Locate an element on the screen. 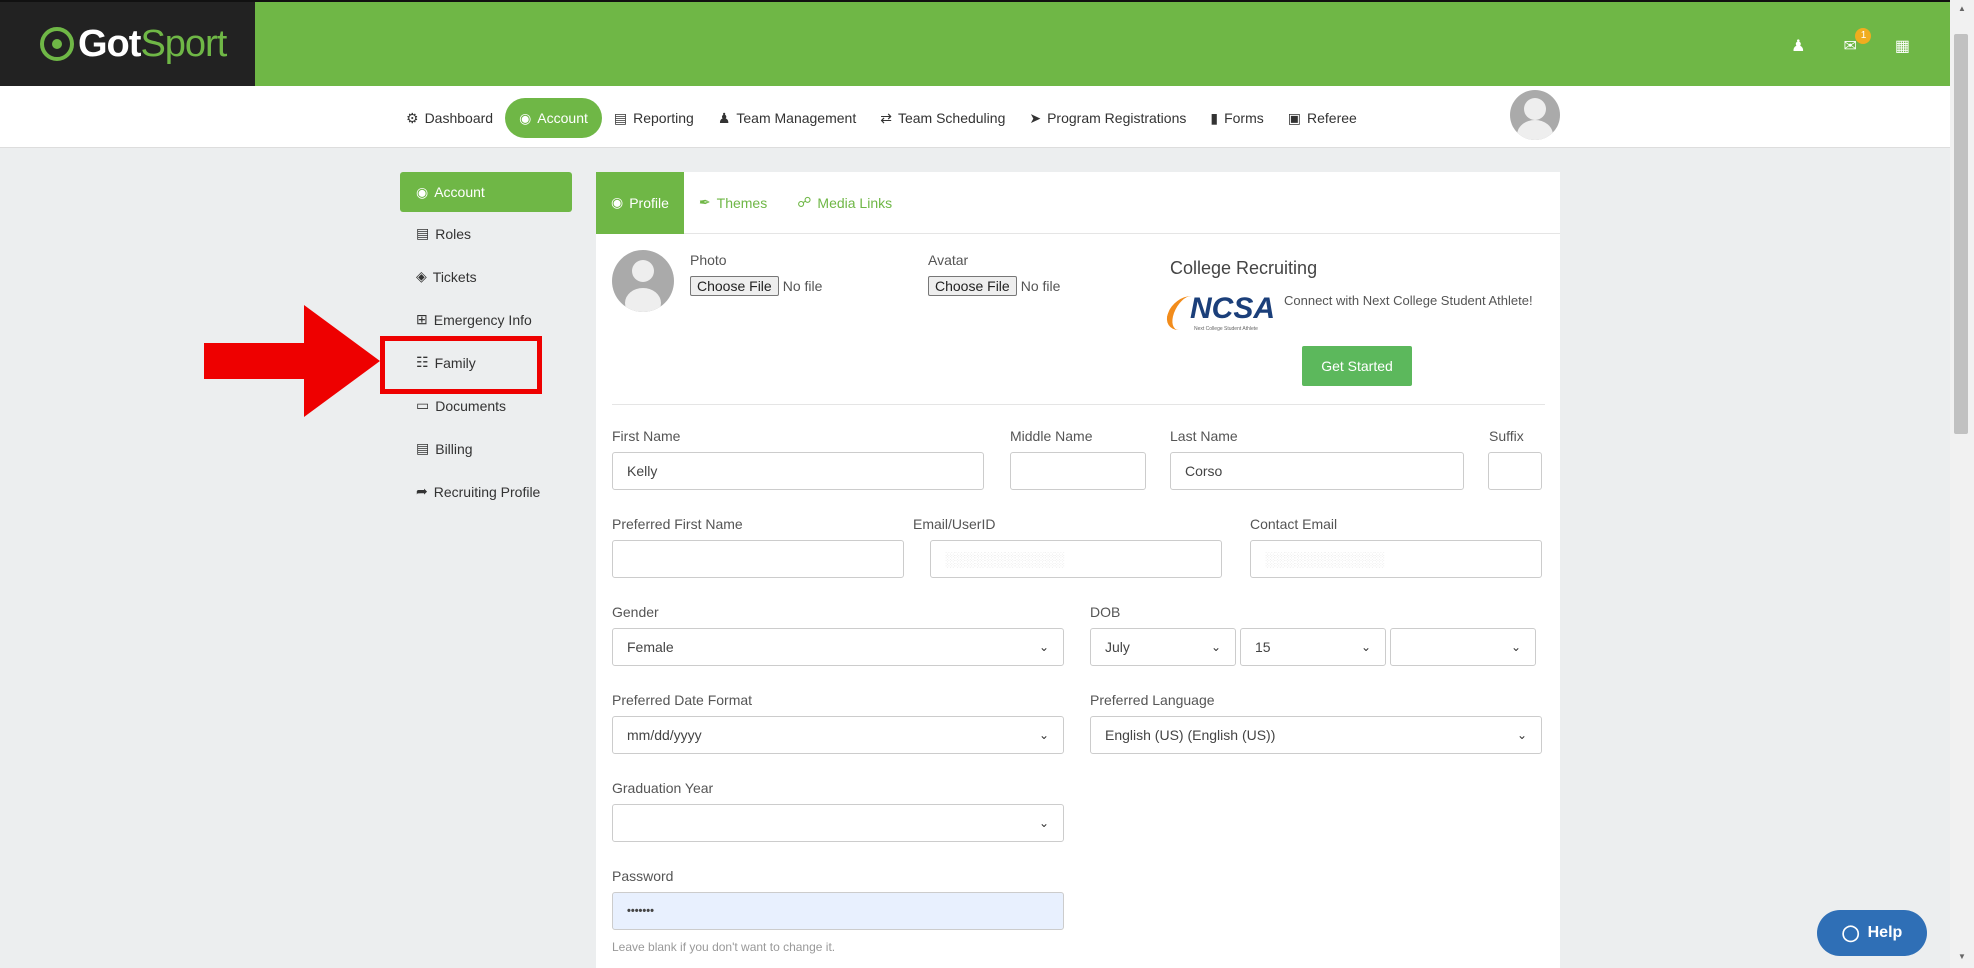 The height and width of the screenshot is (968, 1974). redacted-value: ░░░░░░░░░░░░ is located at coordinates (1325, 559).